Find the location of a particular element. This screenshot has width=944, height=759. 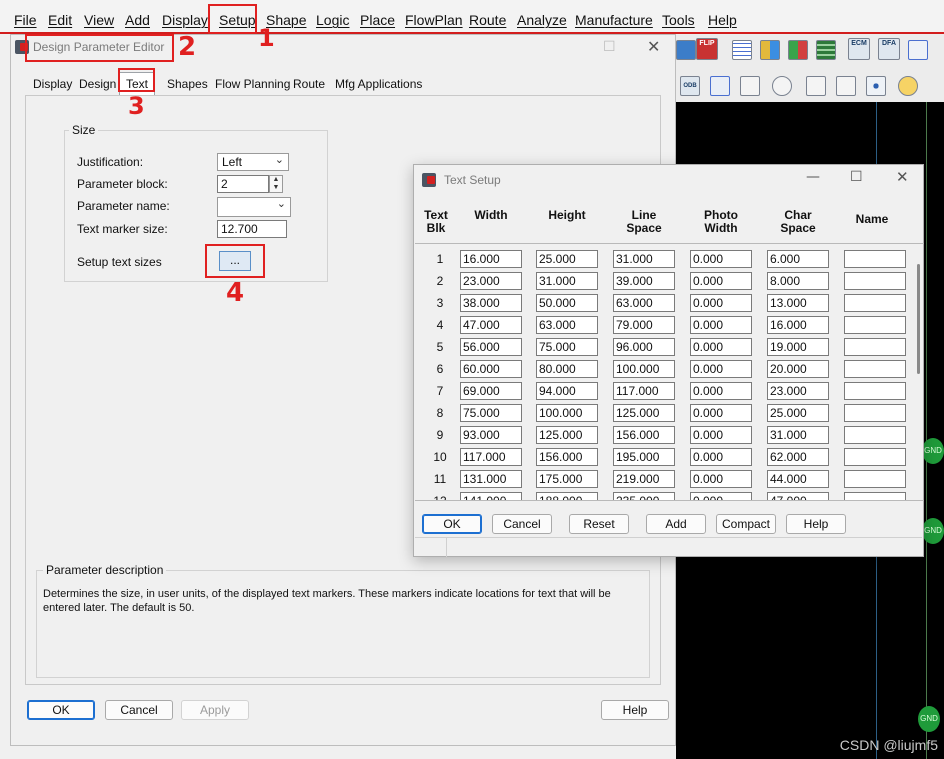

ts-add-button: Add is located at coordinates (676, 524).